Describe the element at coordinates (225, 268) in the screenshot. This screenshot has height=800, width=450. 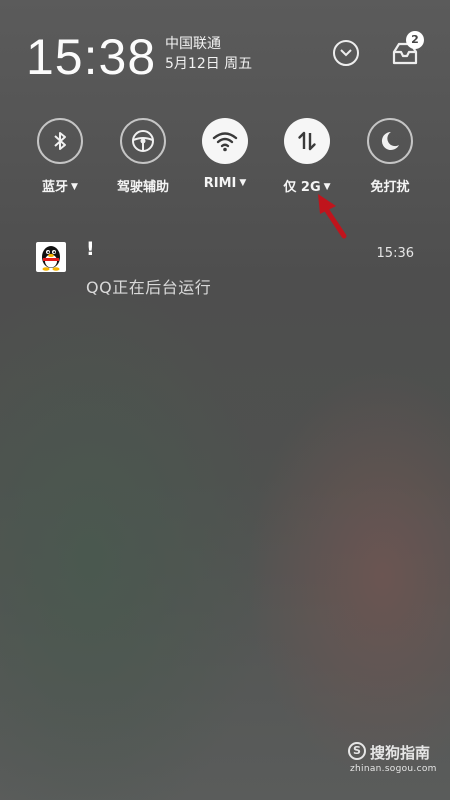
I see `notification-qq: ! 15:36 QQ正在后台运行` at that location.